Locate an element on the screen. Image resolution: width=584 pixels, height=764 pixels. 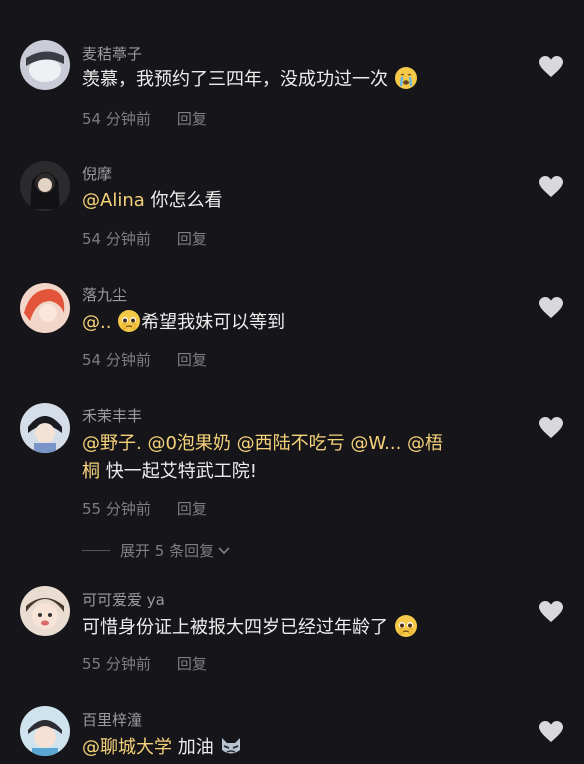
comment-text: 羡慕，我预约了三四年，没成功过一次 is located at coordinates (292, 80).